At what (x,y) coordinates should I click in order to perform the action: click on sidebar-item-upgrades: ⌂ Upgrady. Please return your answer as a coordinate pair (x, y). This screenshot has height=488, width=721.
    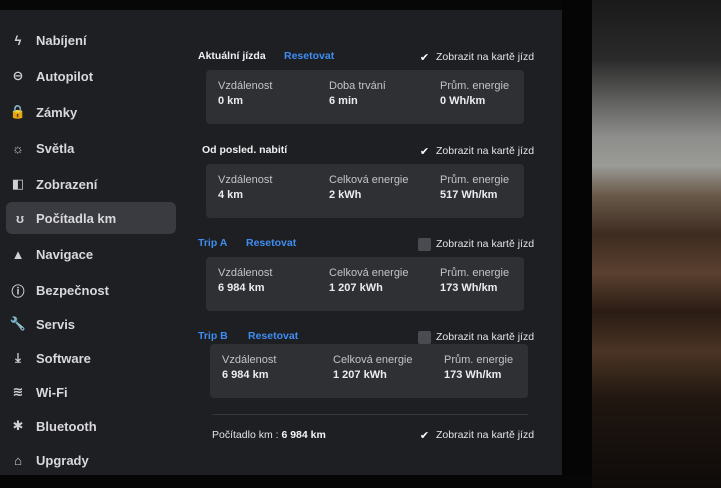
    Looking at the image, I should click on (88, 459).